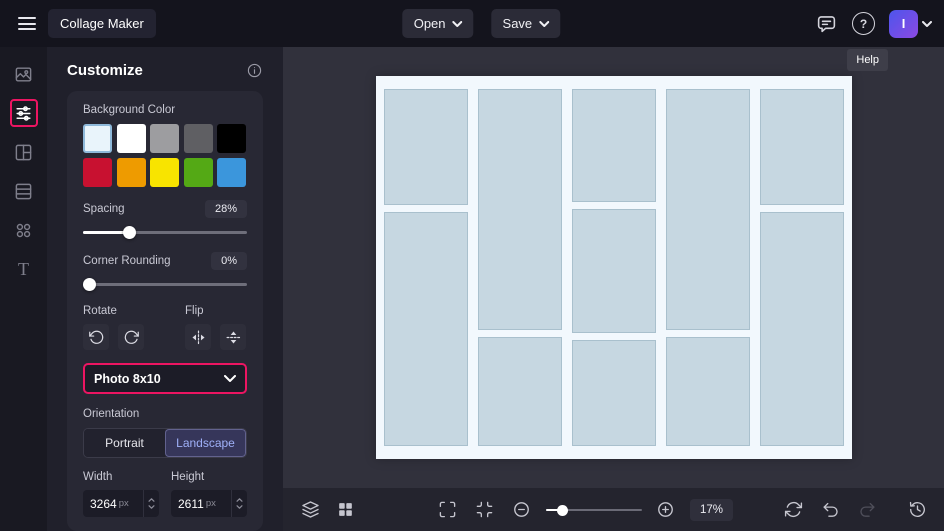 Image resolution: width=944 pixels, height=531 pixels. I want to click on undo-button, so click(830, 510).